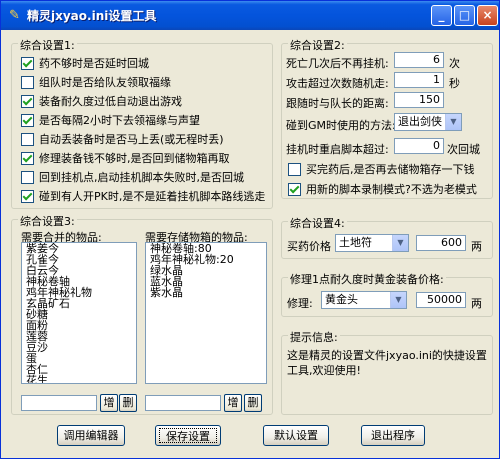 Image resolution: width=500 pixels, height=459 pixels. What do you see at coordinates (110, 101) in the screenshot?
I see `option-label: 装备耐久度过低自动退出游戏` at bounding box center [110, 101].